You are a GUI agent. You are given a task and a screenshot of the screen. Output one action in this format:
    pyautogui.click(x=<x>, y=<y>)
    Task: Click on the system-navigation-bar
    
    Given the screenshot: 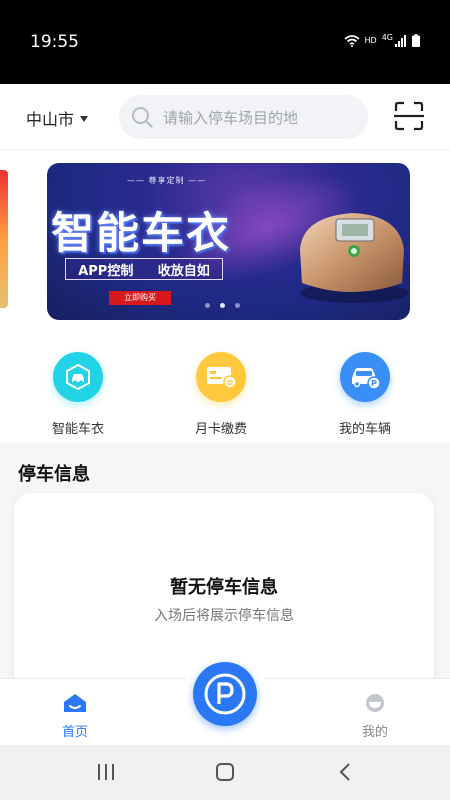 What is the action you would take?
    pyautogui.click(x=225, y=772)
    